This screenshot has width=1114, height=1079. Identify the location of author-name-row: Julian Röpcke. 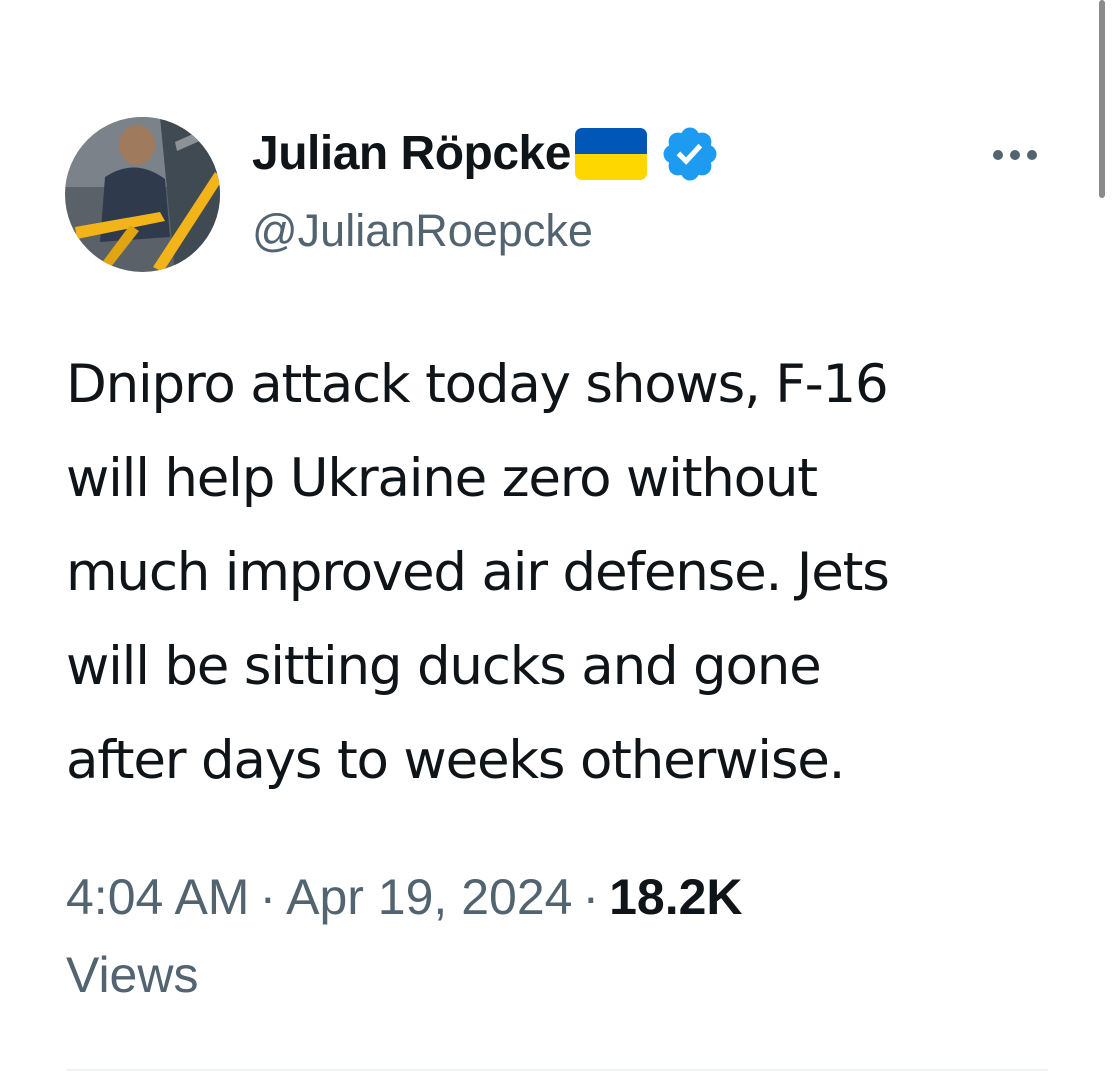
(486, 154).